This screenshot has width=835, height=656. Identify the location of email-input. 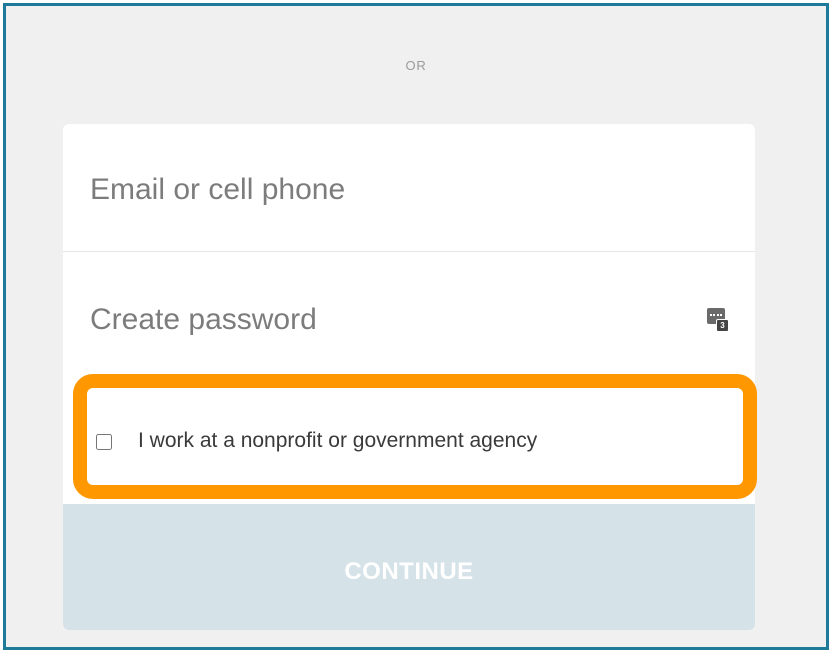
(370, 190).